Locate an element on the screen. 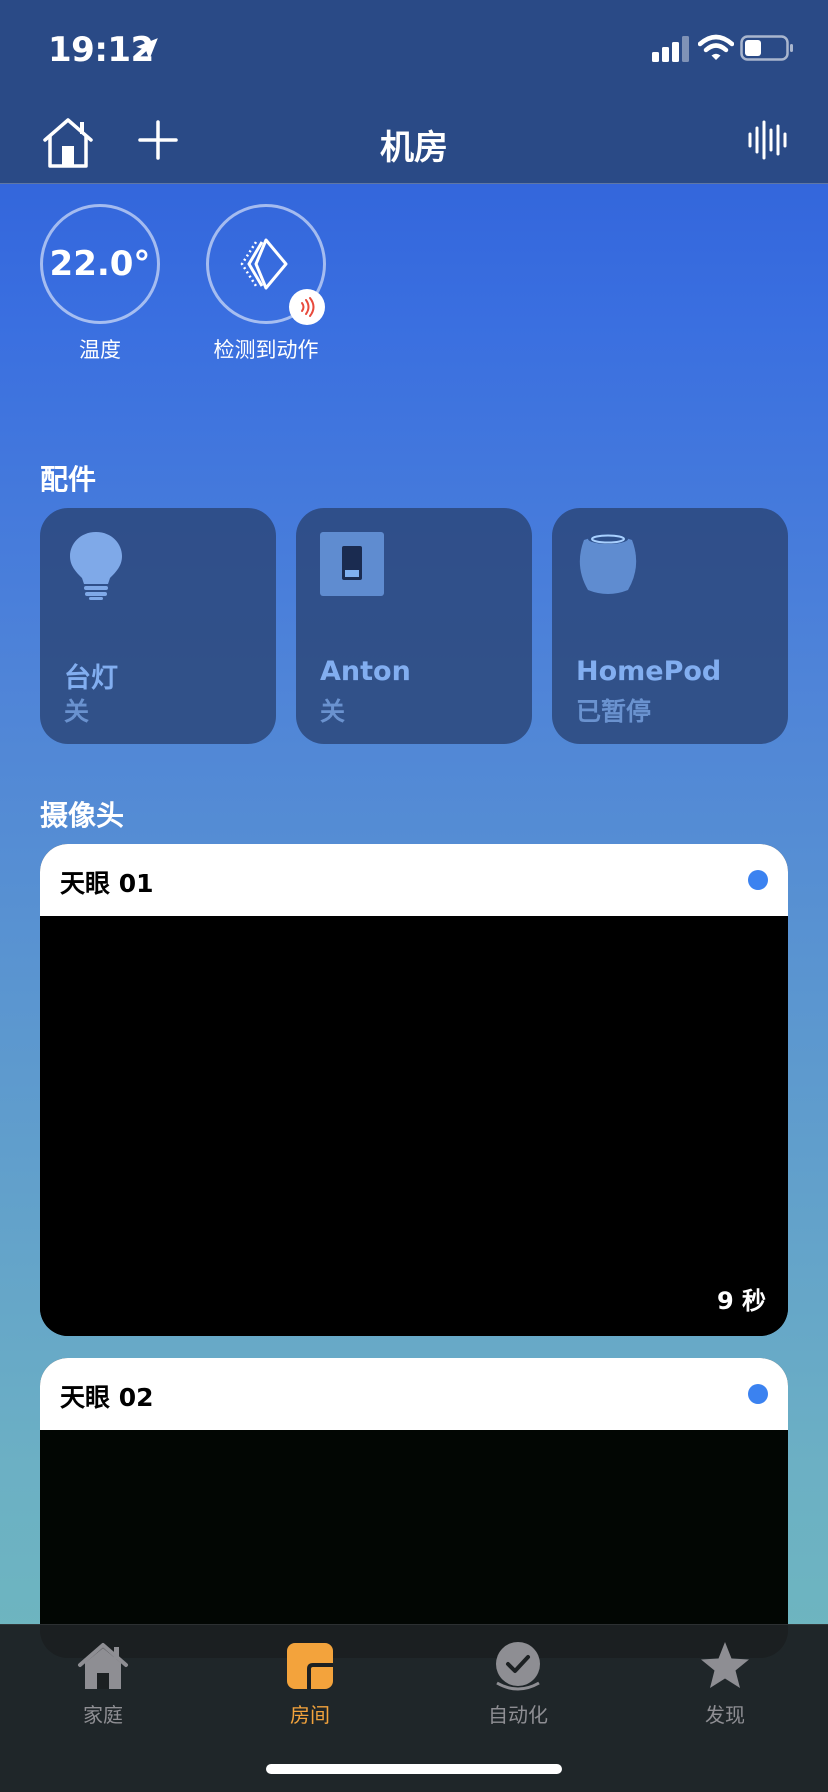 The image size is (828, 1792). accessory-tile-anton: Anton 关 is located at coordinates (414, 626).